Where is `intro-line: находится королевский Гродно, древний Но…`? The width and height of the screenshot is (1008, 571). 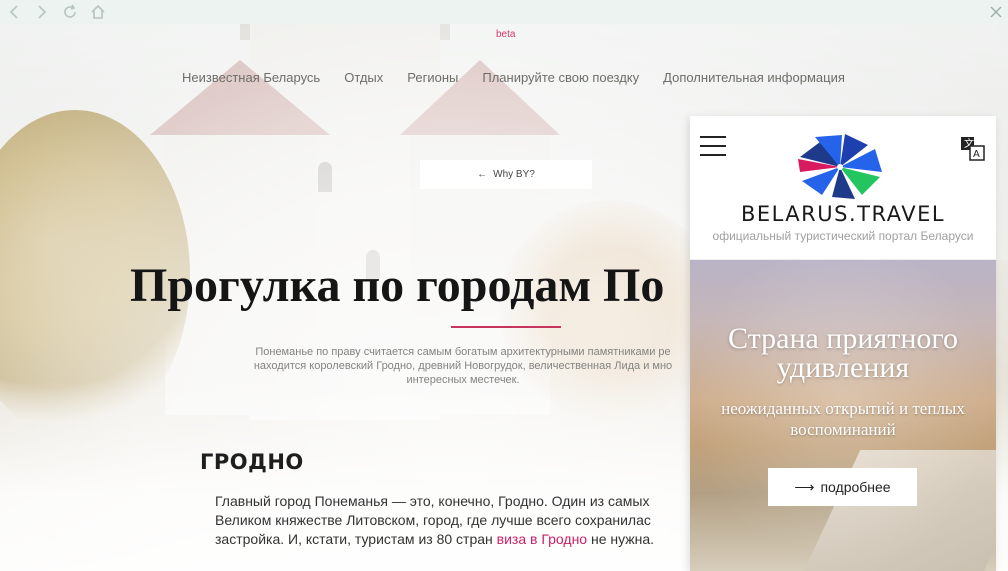
intro-line: находится королевский Гродно, древний Но… is located at coordinates (463, 366).